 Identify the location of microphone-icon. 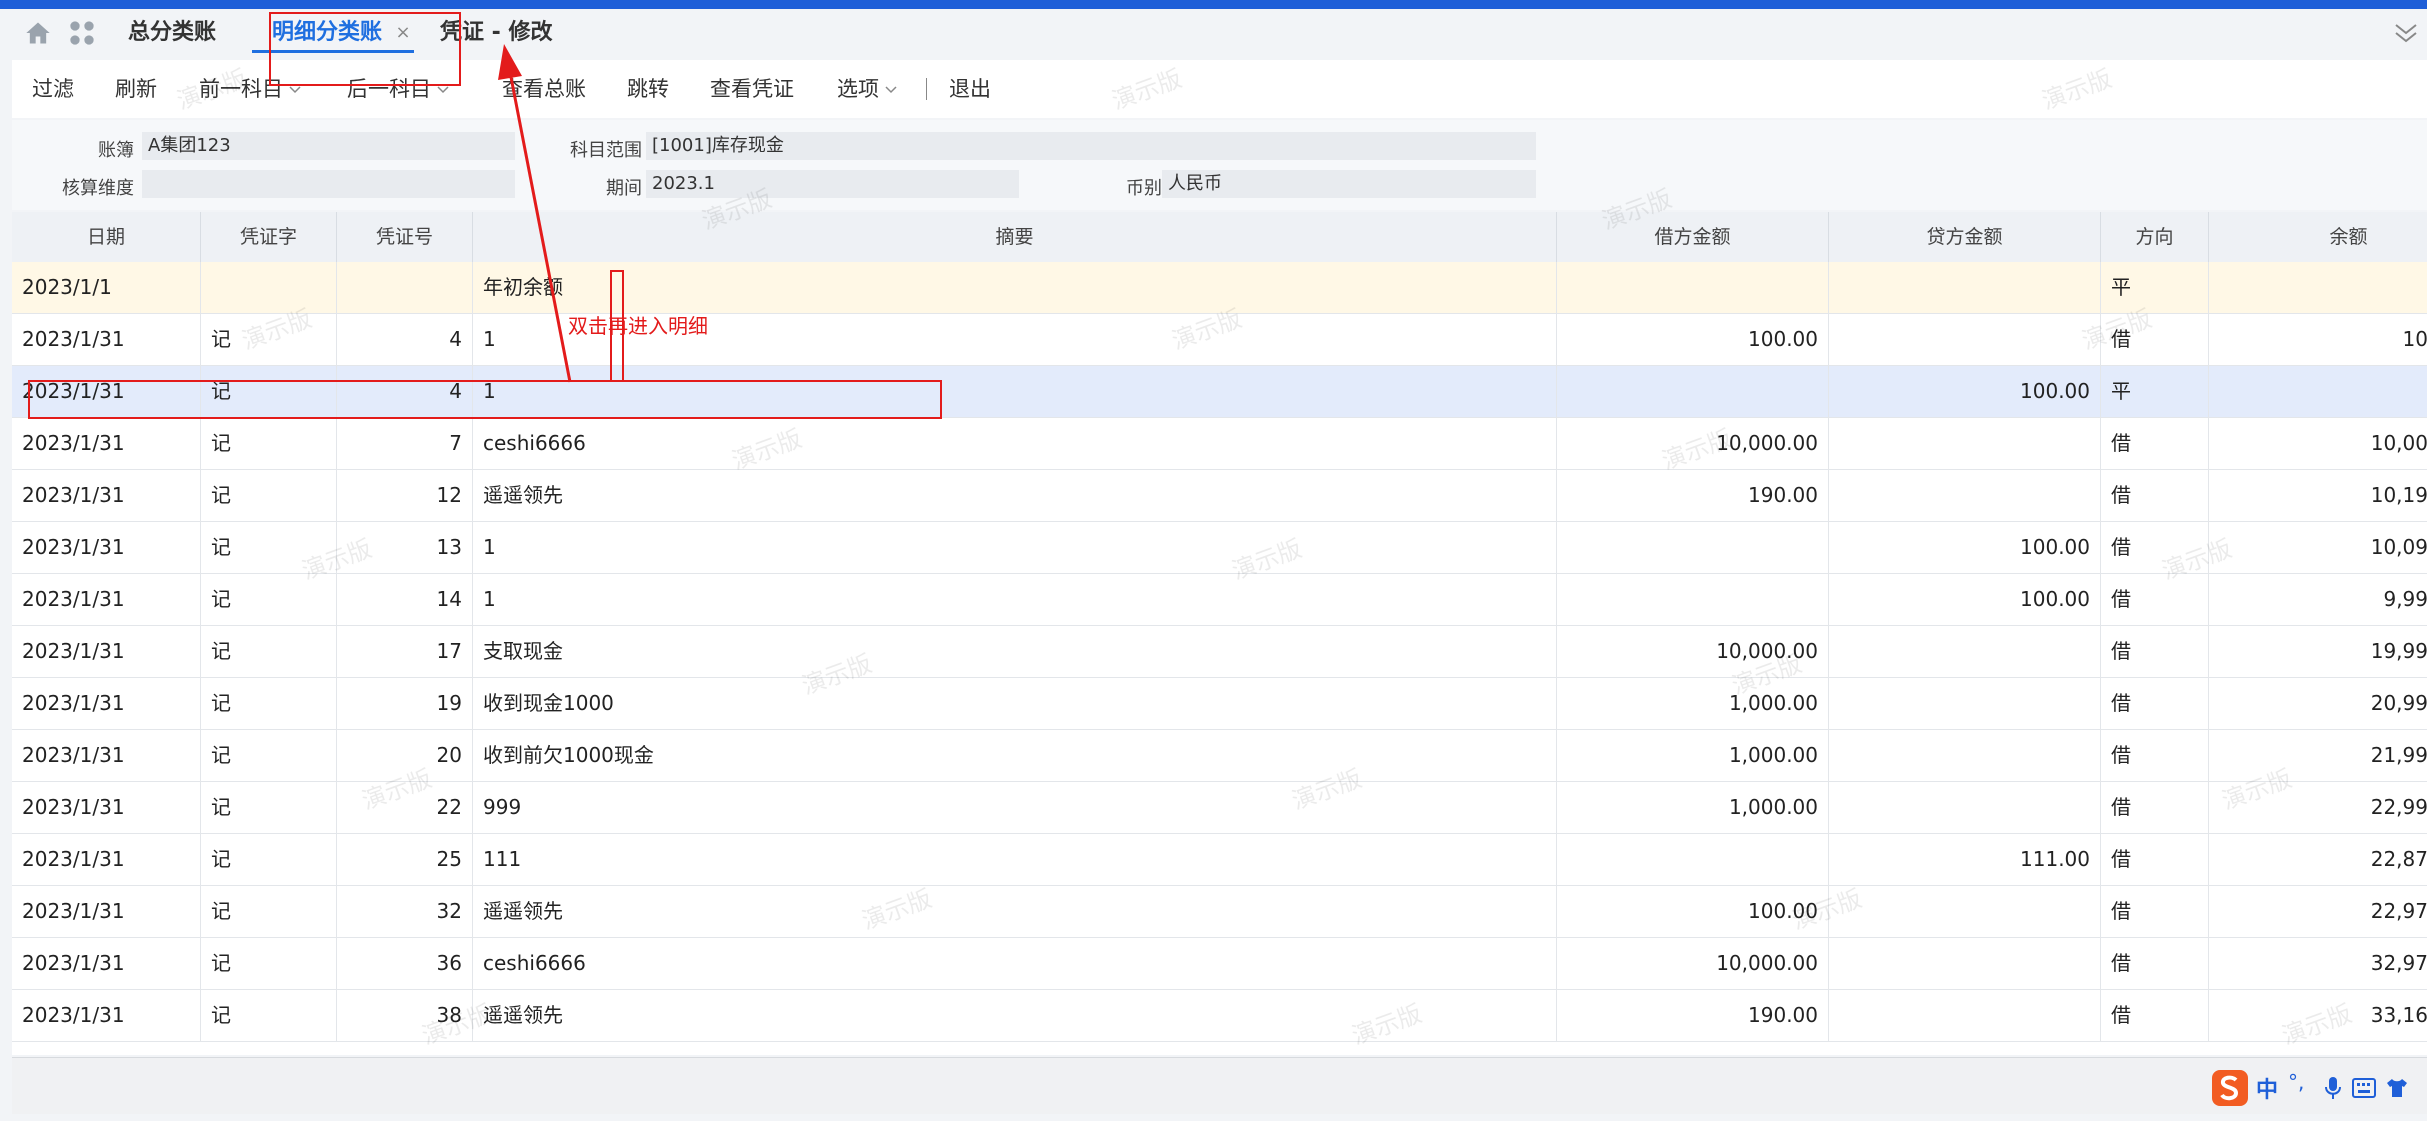
(2333, 1088).